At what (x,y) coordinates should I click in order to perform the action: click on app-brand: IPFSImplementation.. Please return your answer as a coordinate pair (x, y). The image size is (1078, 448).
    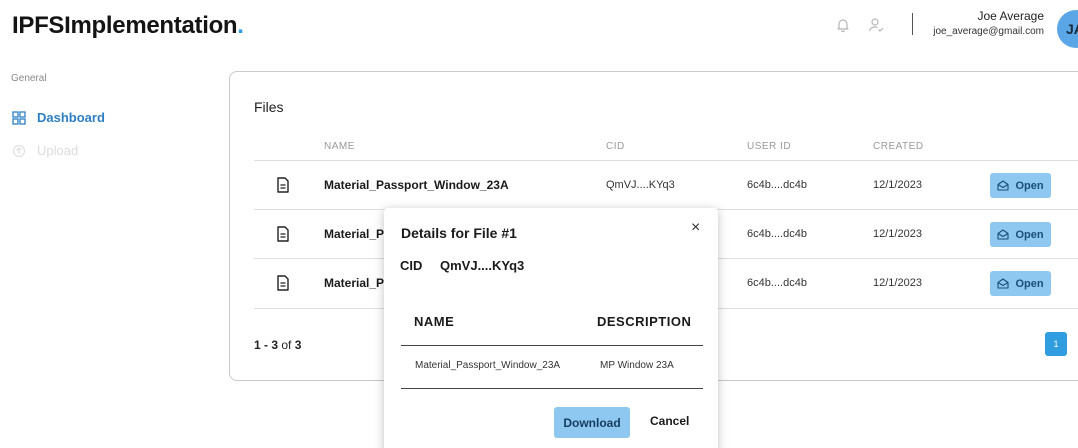
    Looking at the image, I should click on (128, 26).